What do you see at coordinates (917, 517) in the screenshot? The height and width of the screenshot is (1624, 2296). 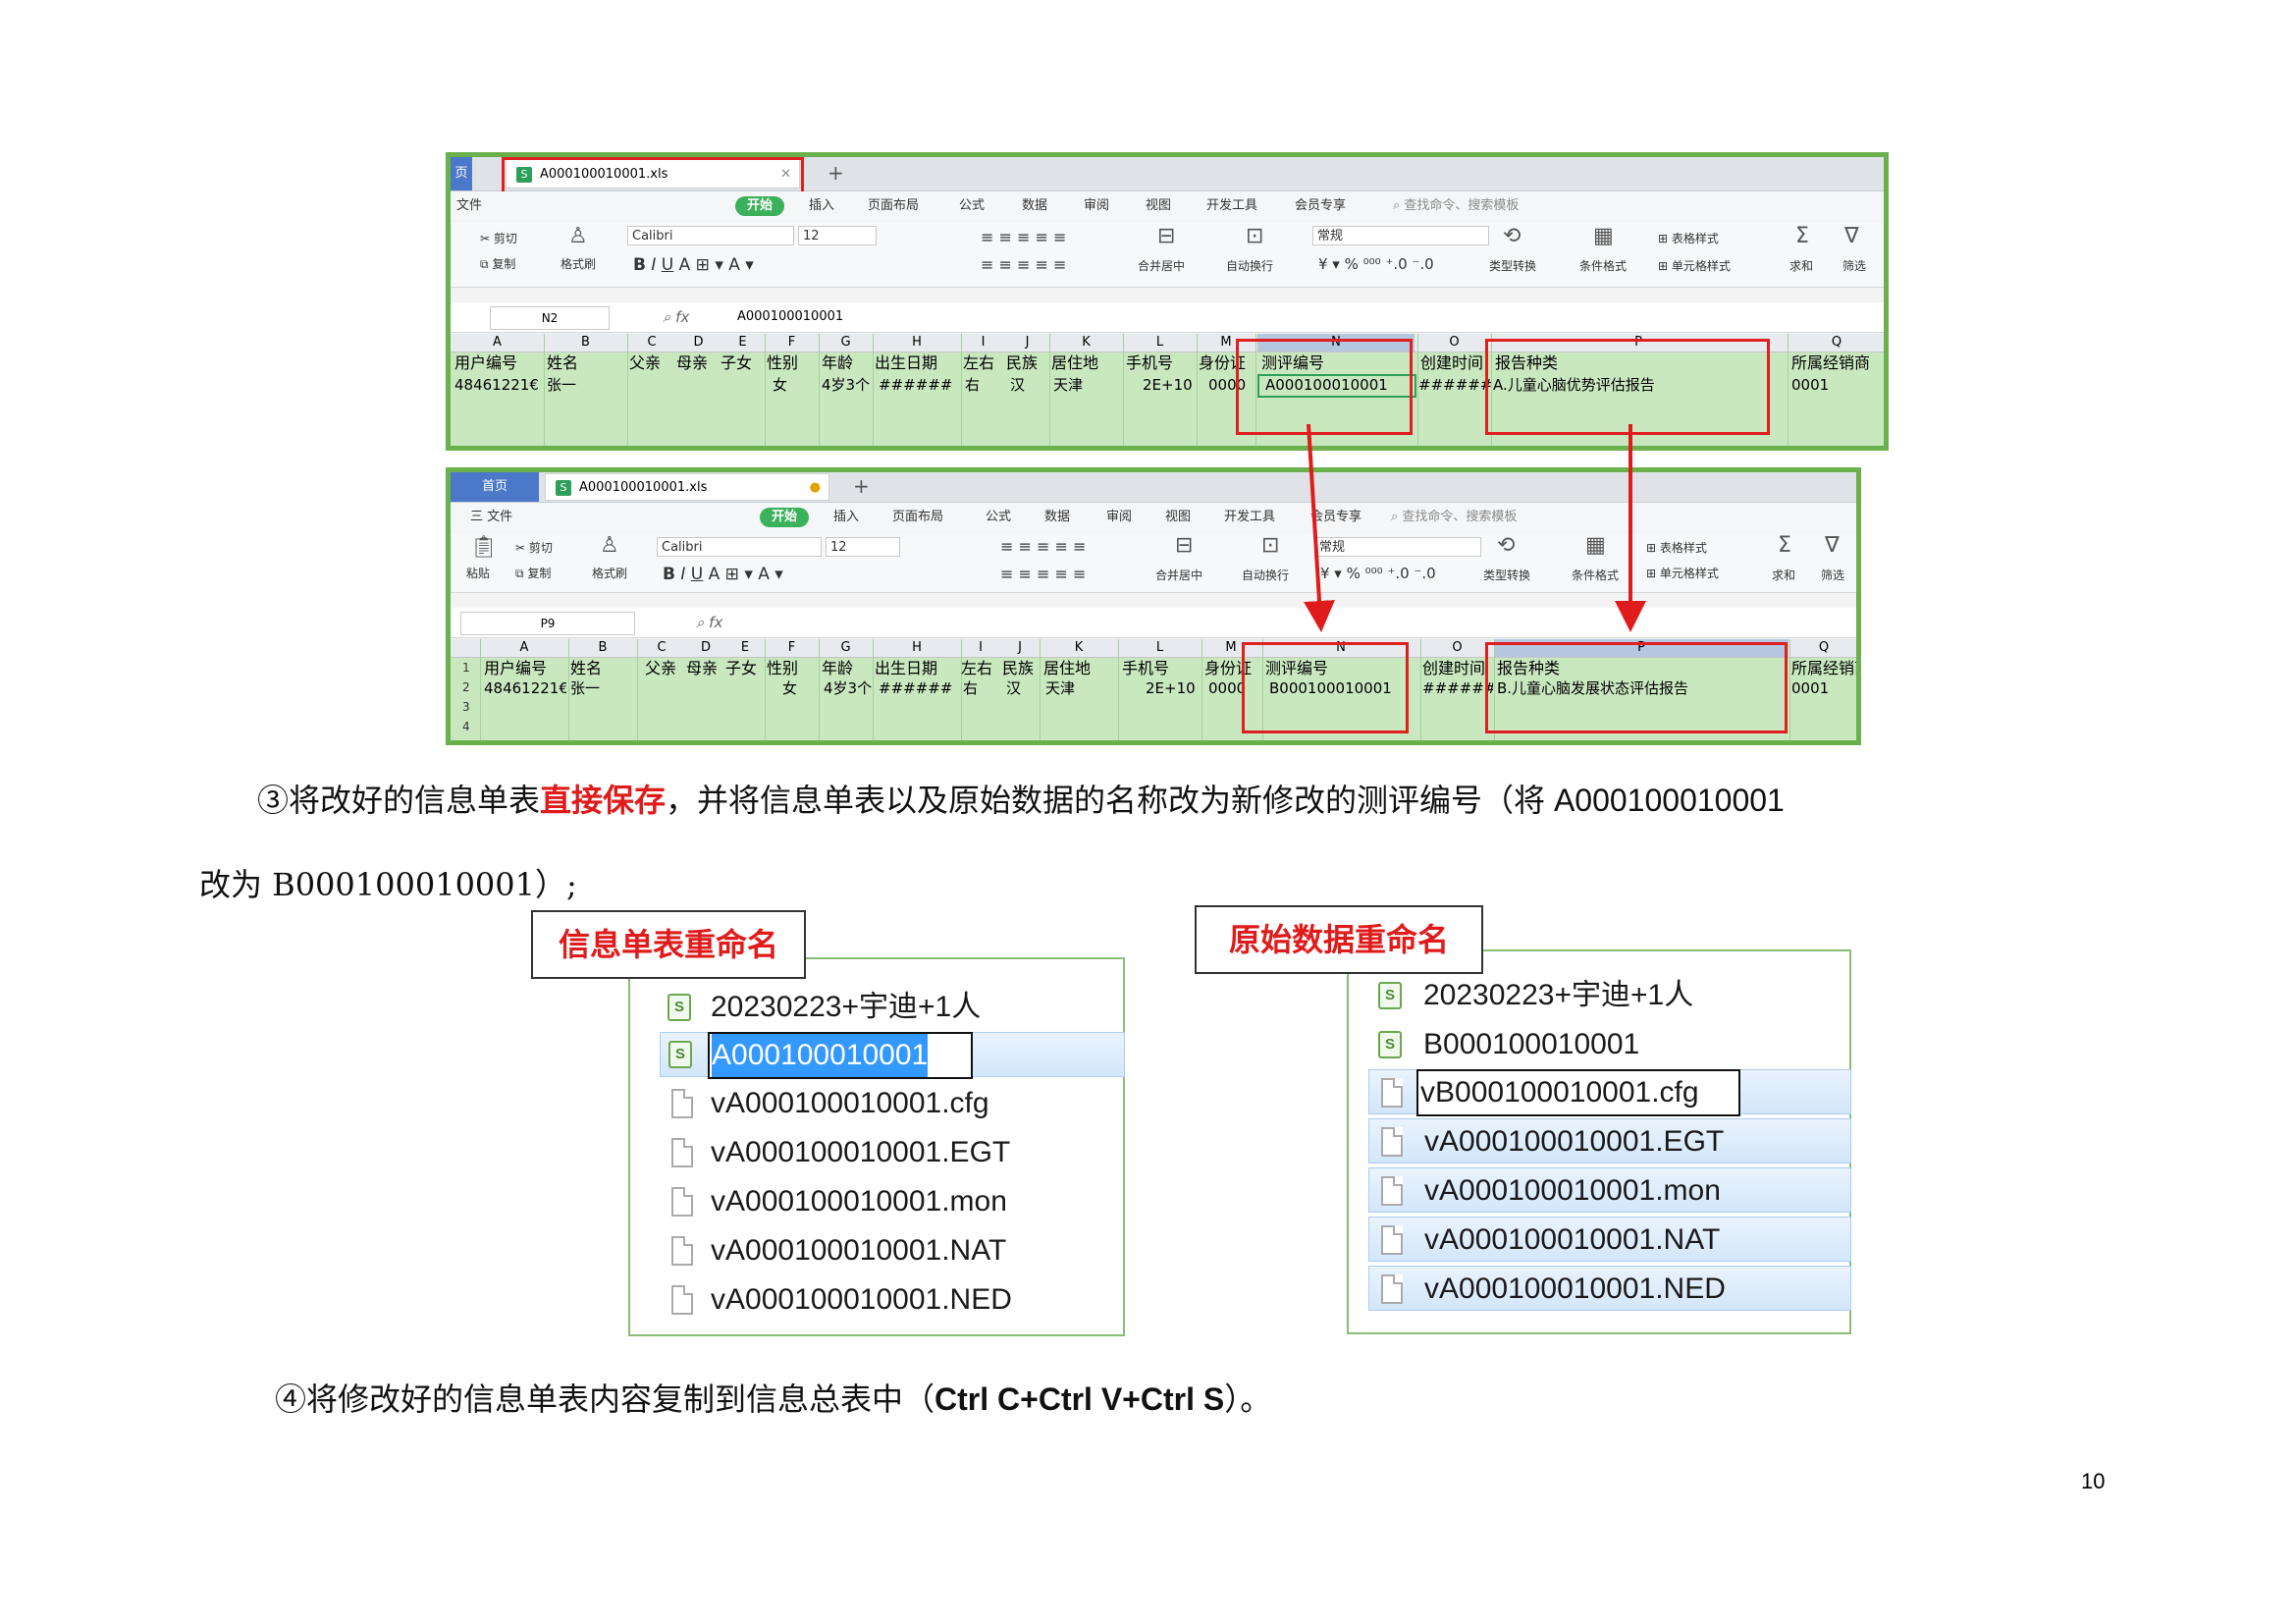 I see `menu-page-layout: 页面布局` at bounding box center [917, 517].